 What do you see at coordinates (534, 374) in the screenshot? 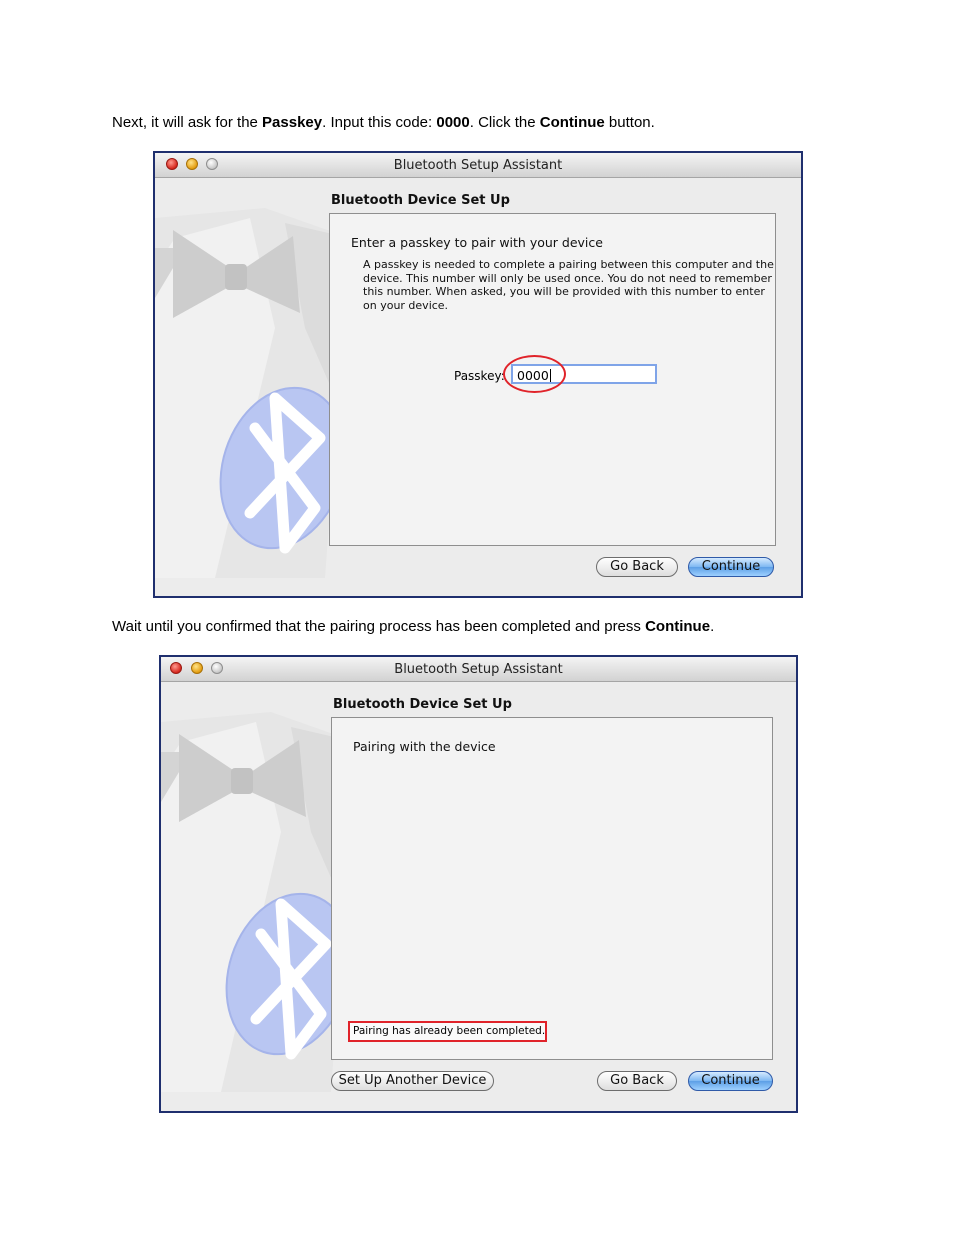
I see `passkey-highlight-oval` at bounding box center [534, 374].